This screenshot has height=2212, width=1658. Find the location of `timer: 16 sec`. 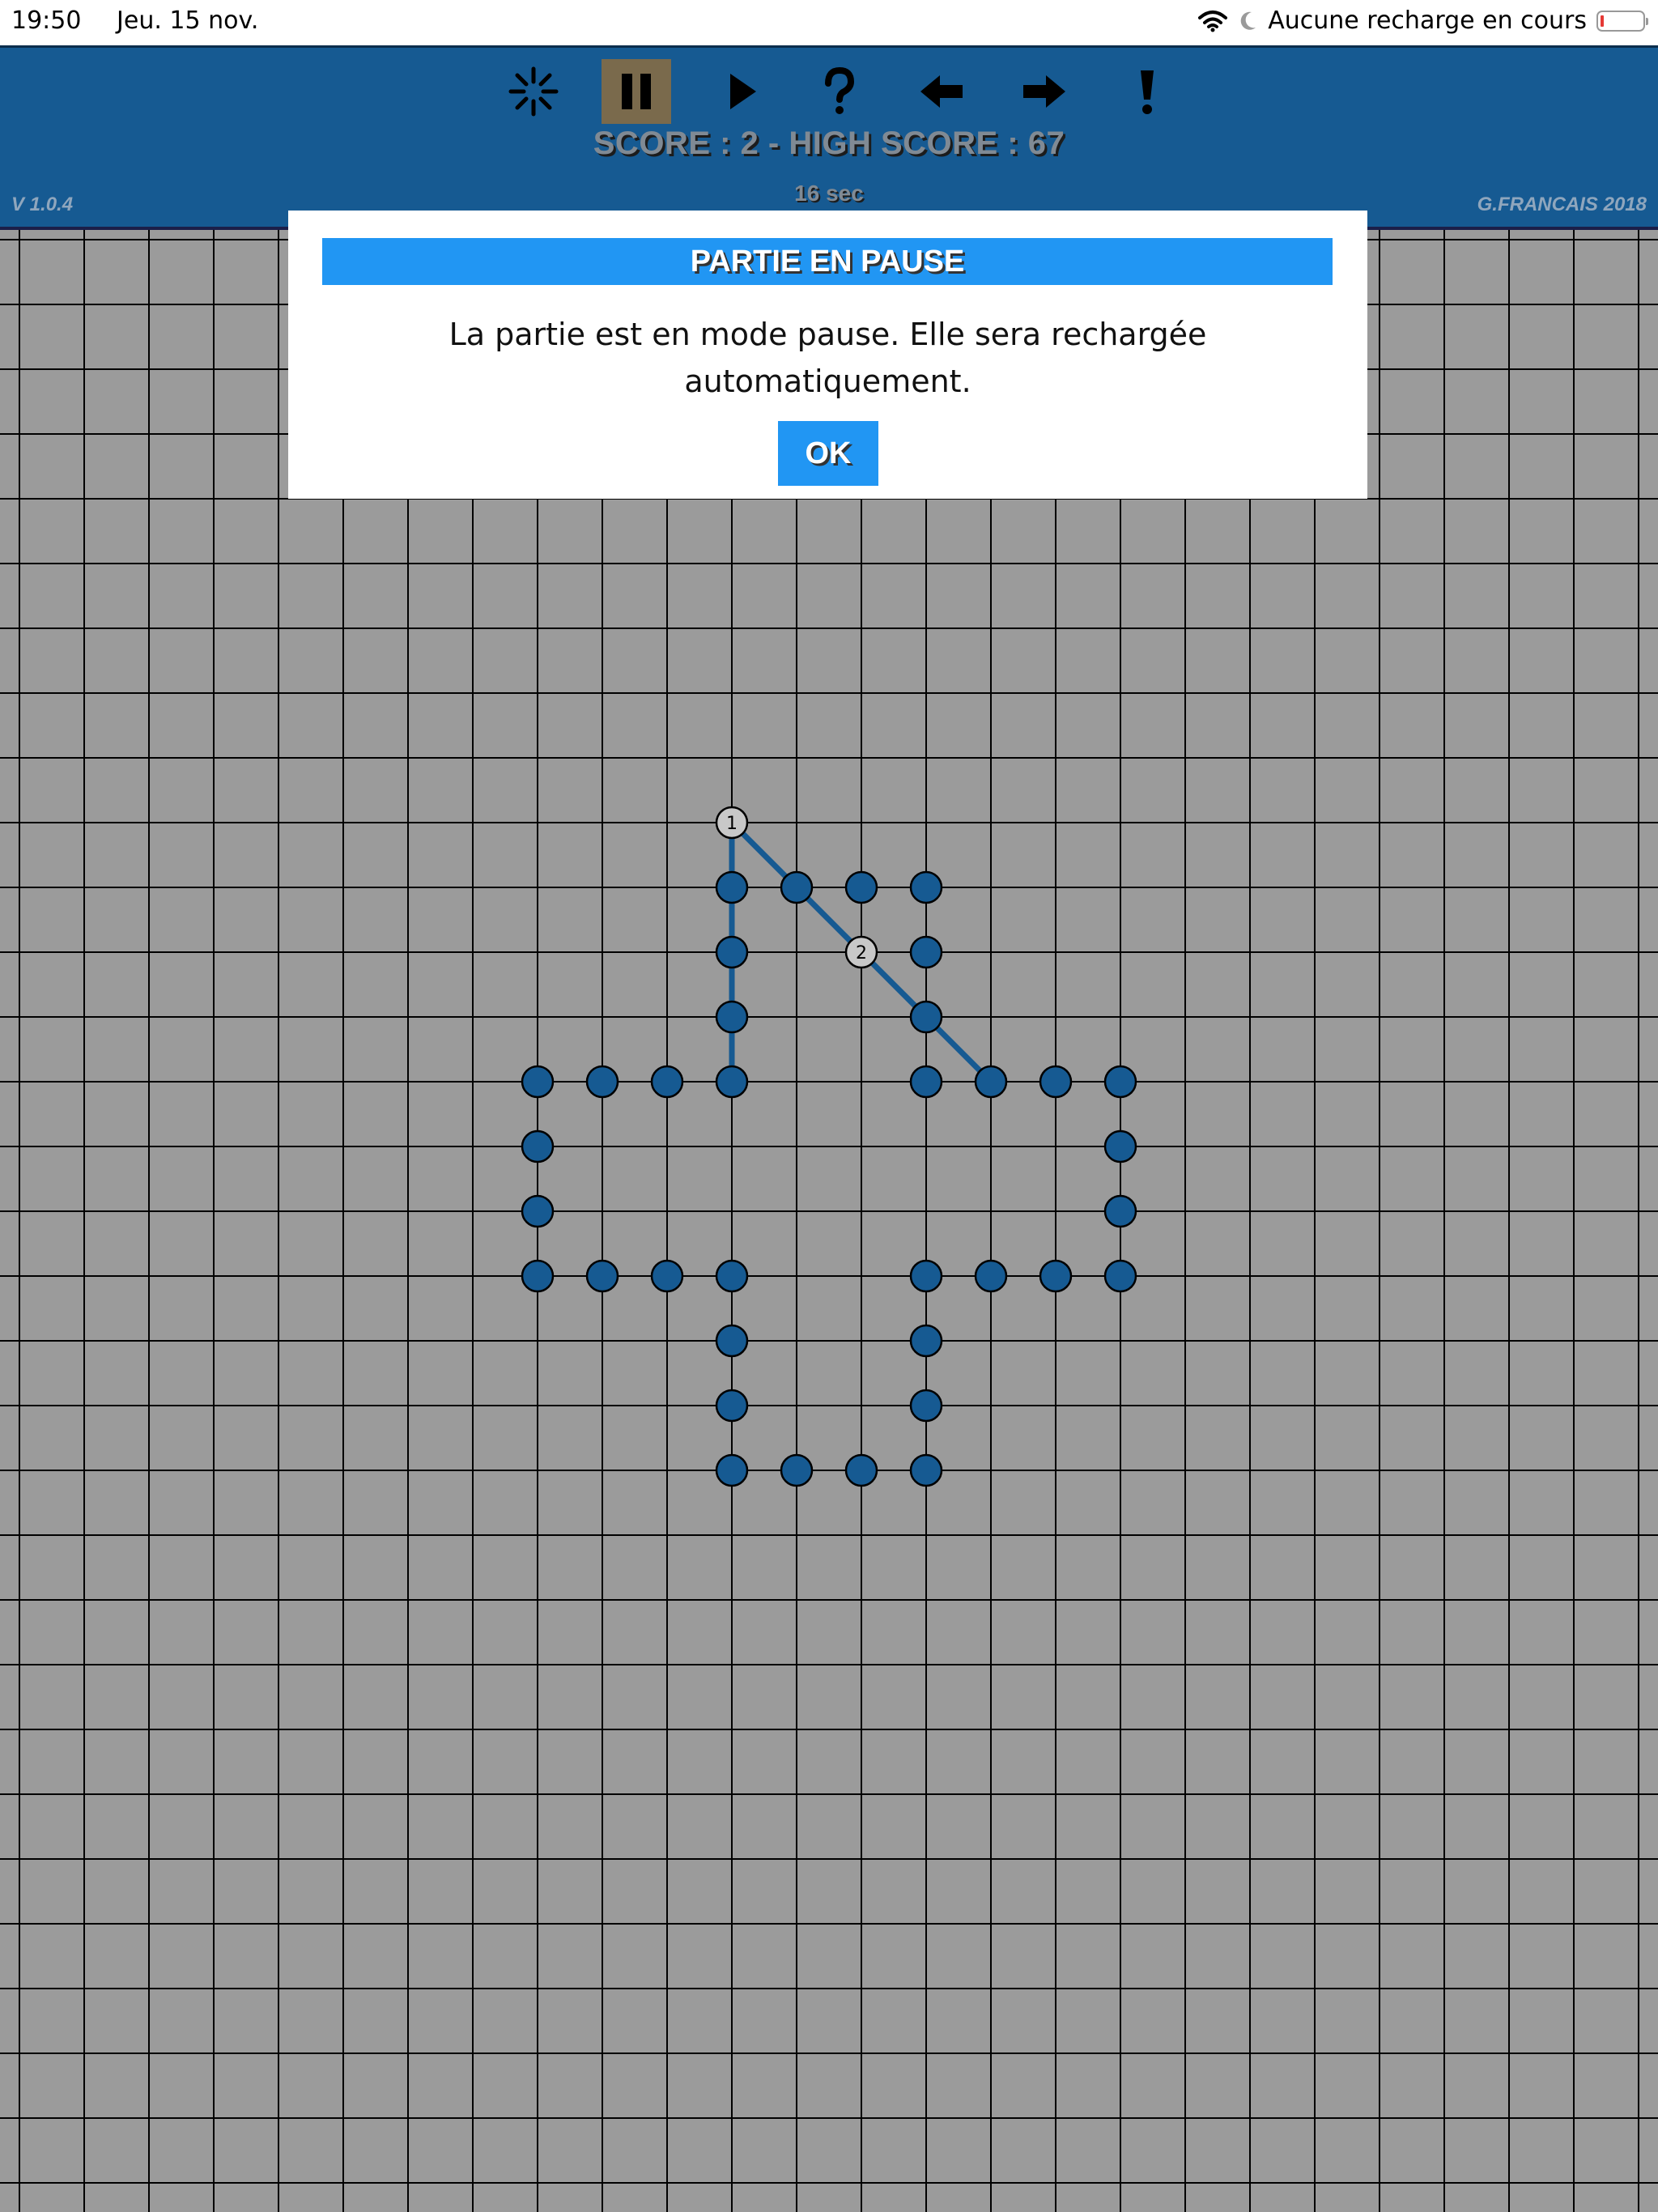

timer: 16 sec is located at coordinates (829, 194).